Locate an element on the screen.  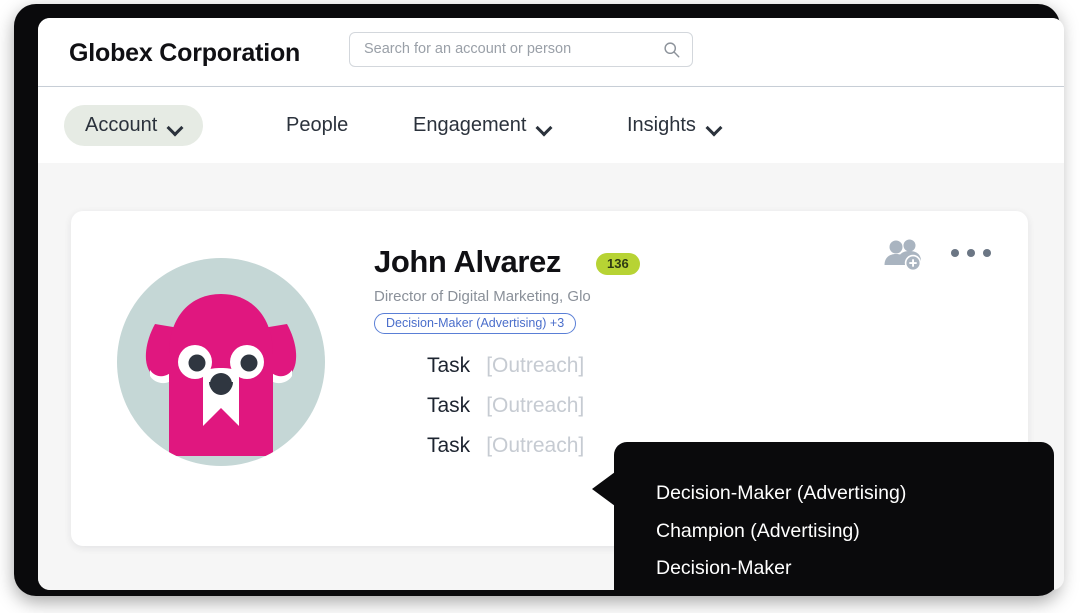
tooltip-line: Decision-Maker (Advertising) is located at coordinates (781, 493).